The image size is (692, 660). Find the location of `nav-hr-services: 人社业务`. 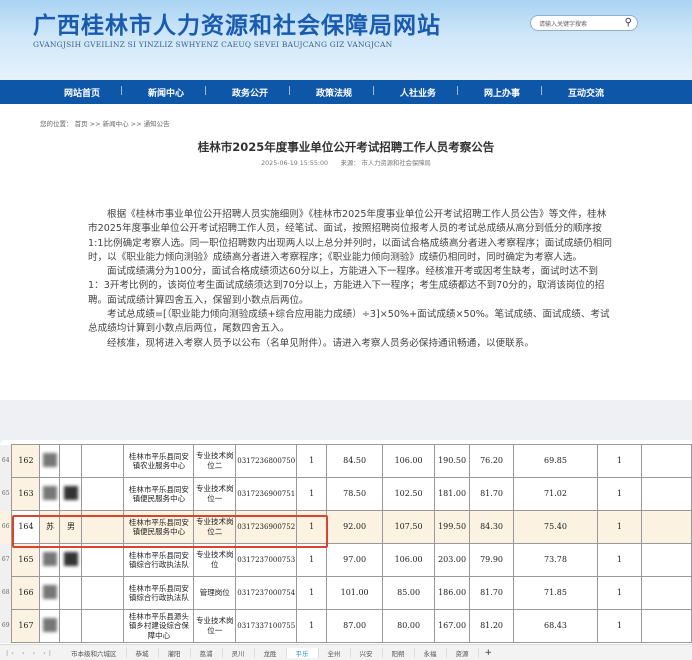

nav-hr-services: 人社业务 is located at coordinates (416, 92).